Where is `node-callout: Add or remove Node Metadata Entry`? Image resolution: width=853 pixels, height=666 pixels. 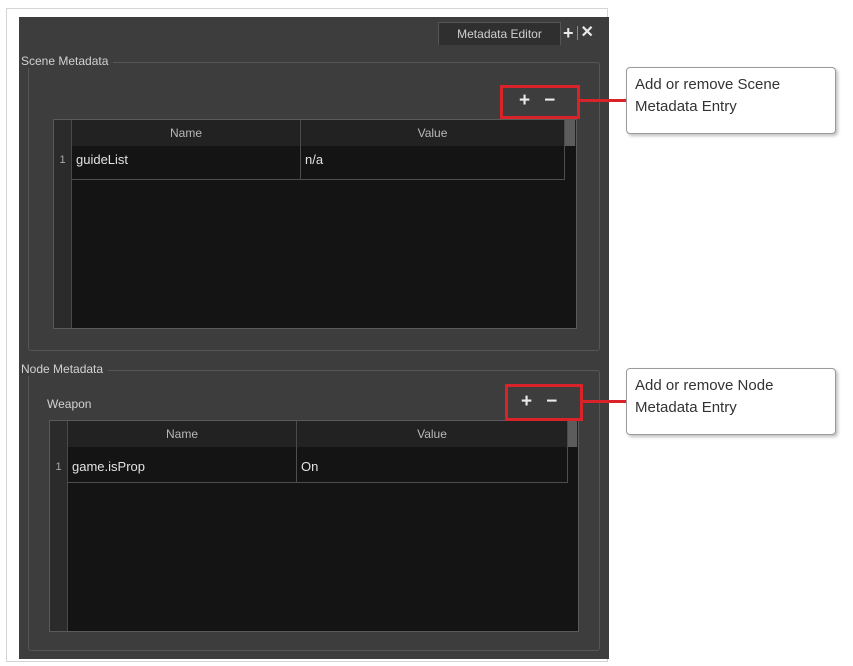 node-callout: Add or remove Node Metadata Entry is located at coordinates (731, 401).